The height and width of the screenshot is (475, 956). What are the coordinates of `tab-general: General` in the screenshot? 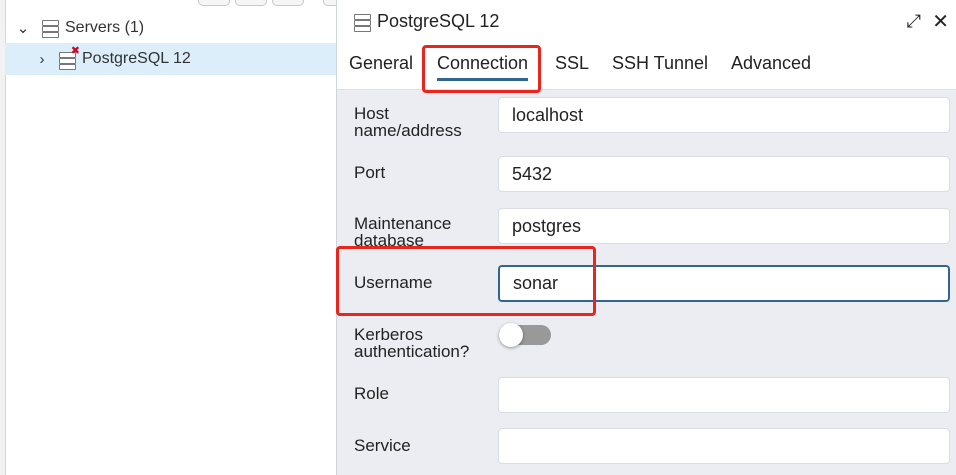 It's located at (381, 63).